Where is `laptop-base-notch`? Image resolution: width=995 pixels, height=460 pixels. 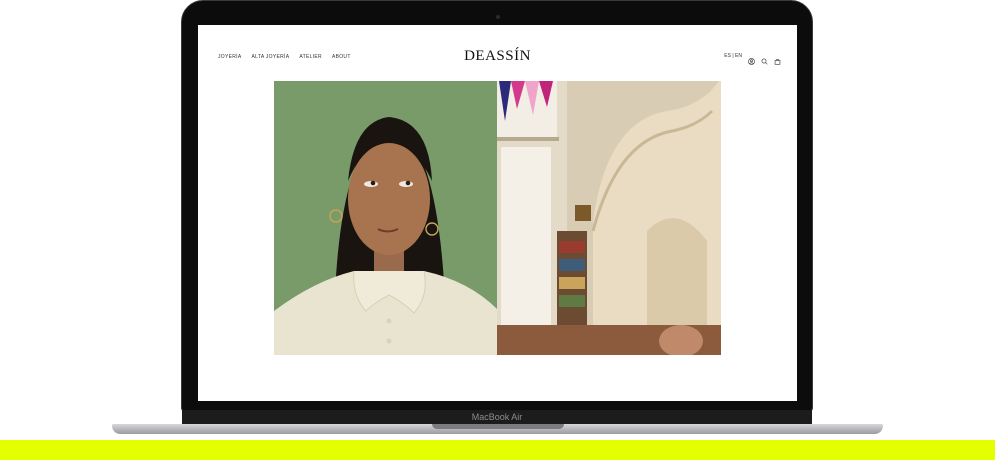 laptop-base-notch is located at coordinates (498, 426).